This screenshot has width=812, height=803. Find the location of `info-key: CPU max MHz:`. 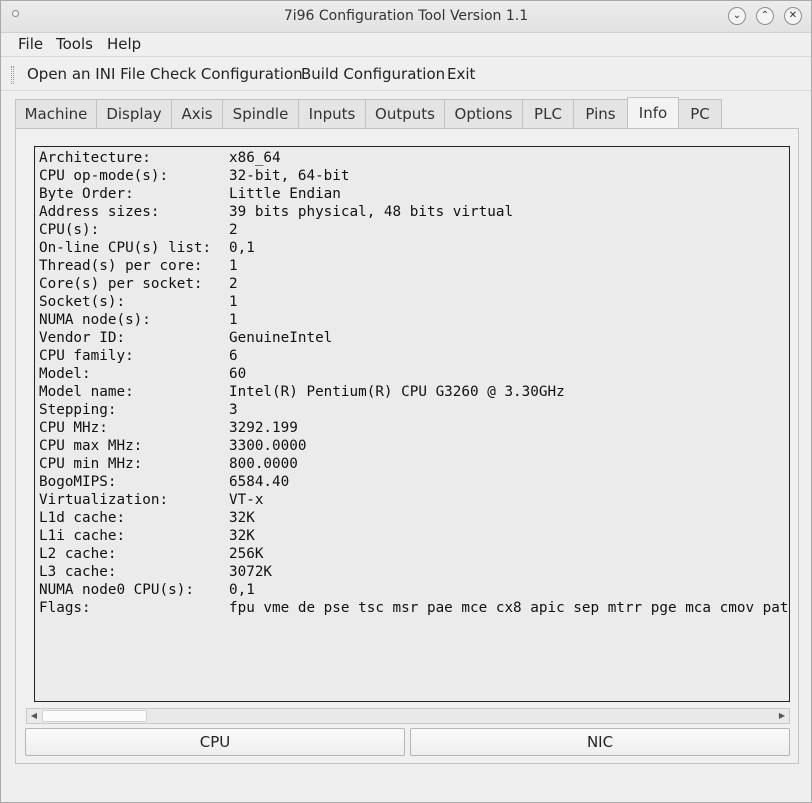

info-key: CPU max MHz: is located at coordinates (91, 446).